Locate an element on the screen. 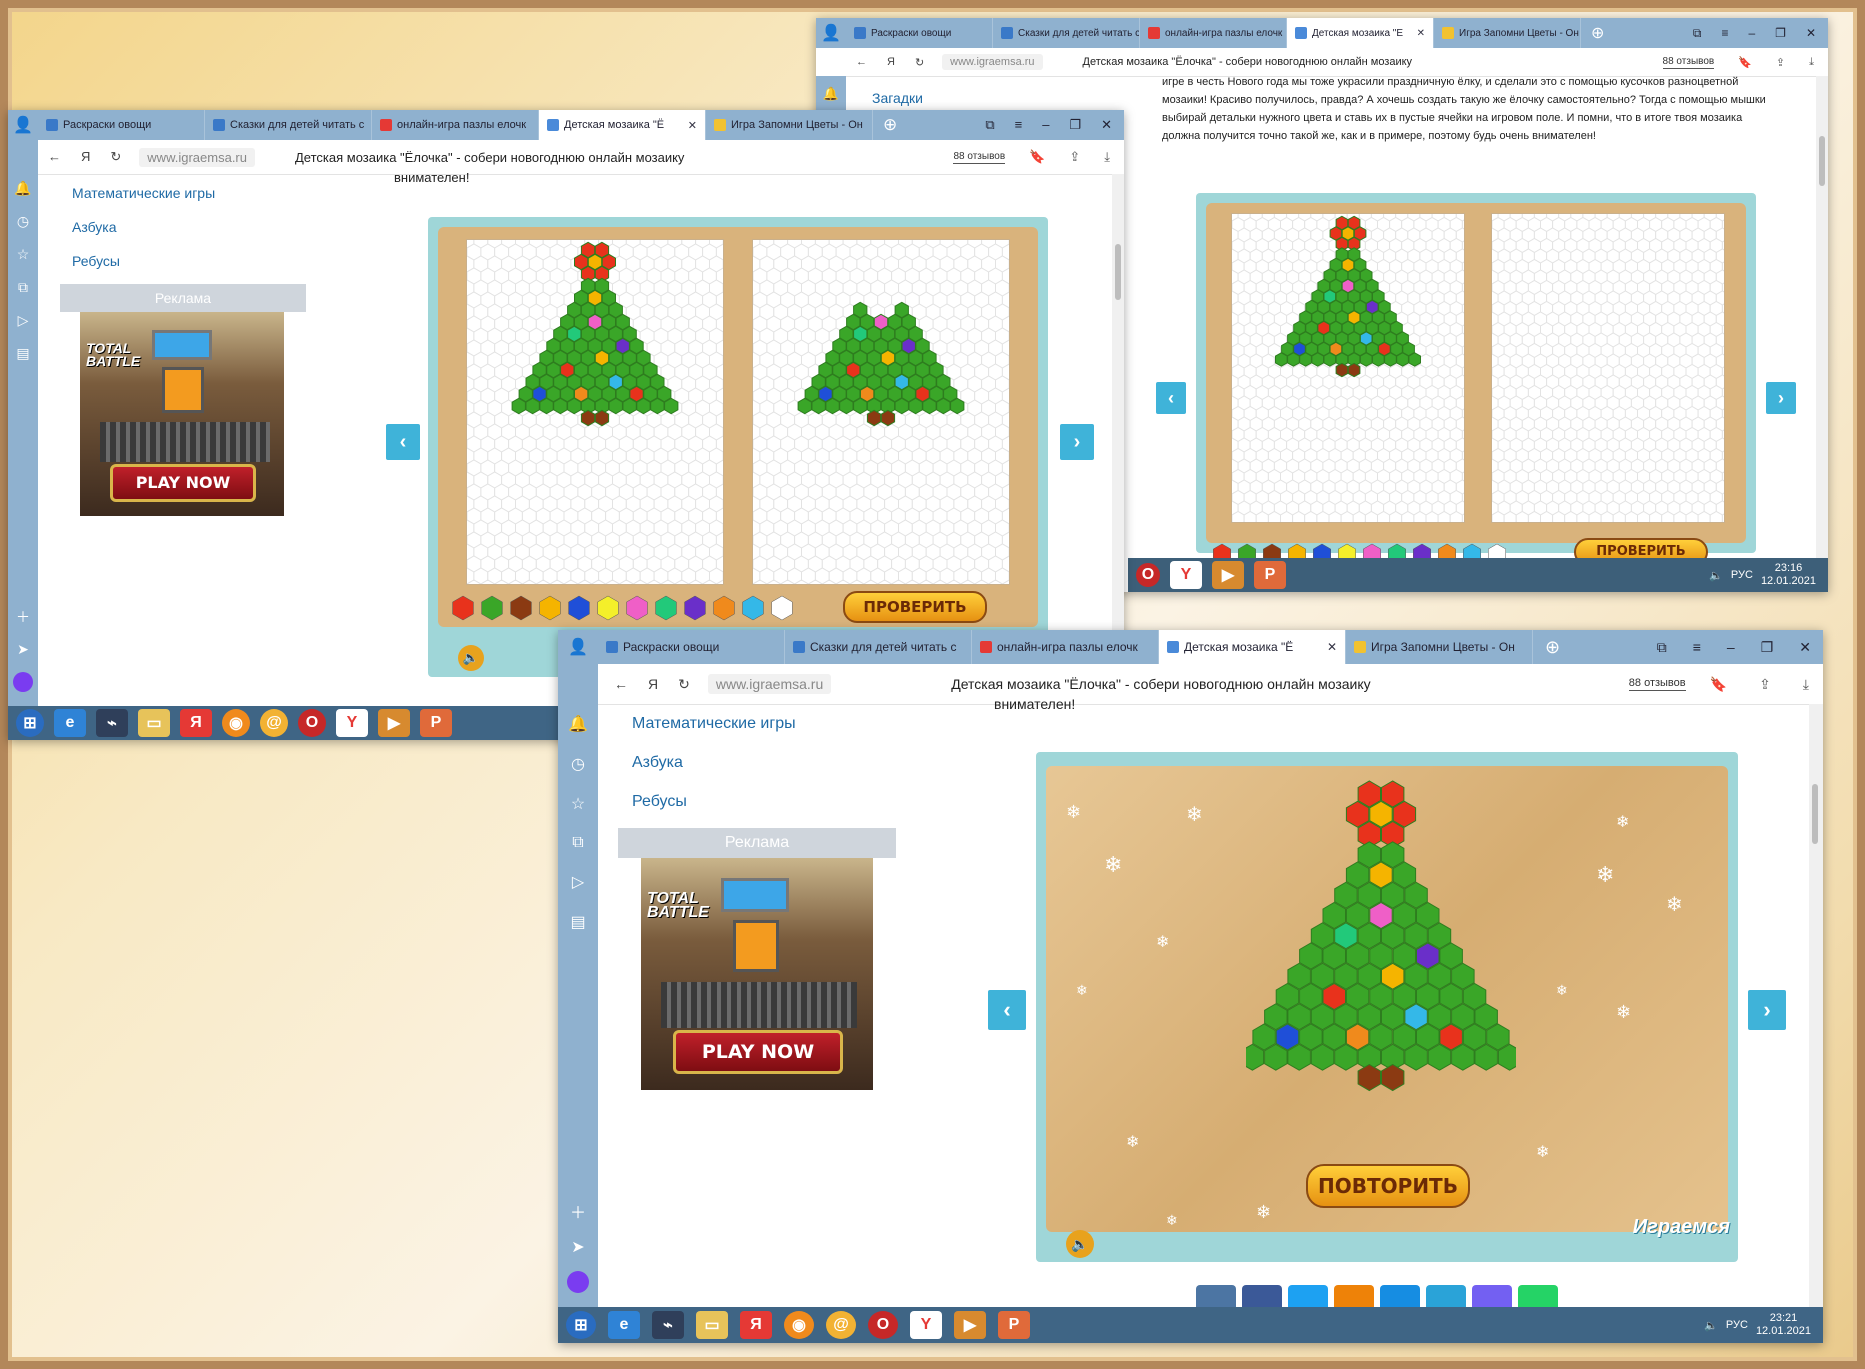 The width and height of the screenshot is (1865, 1369). reviews-link: 88 отзывов is located at coordinates (1688, 62).